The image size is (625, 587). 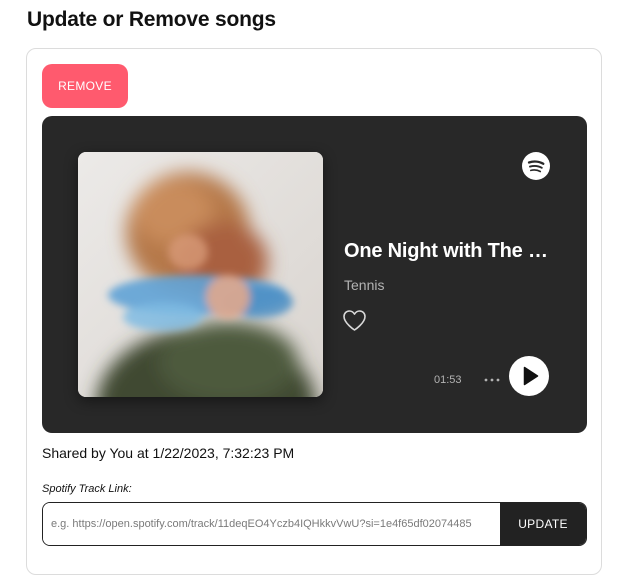 I want to click on play-icon, so click(x=531, y=376).